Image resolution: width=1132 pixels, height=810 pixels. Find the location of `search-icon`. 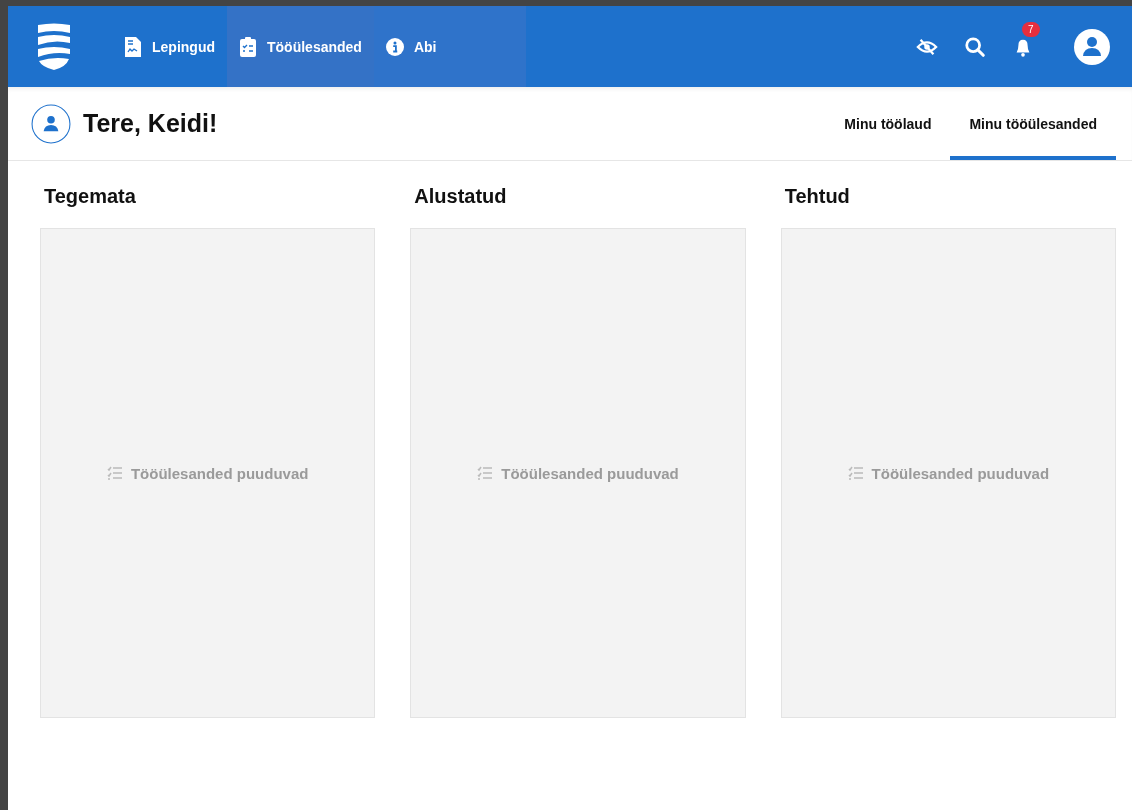

search-icon is located at coordinates (975, 46).